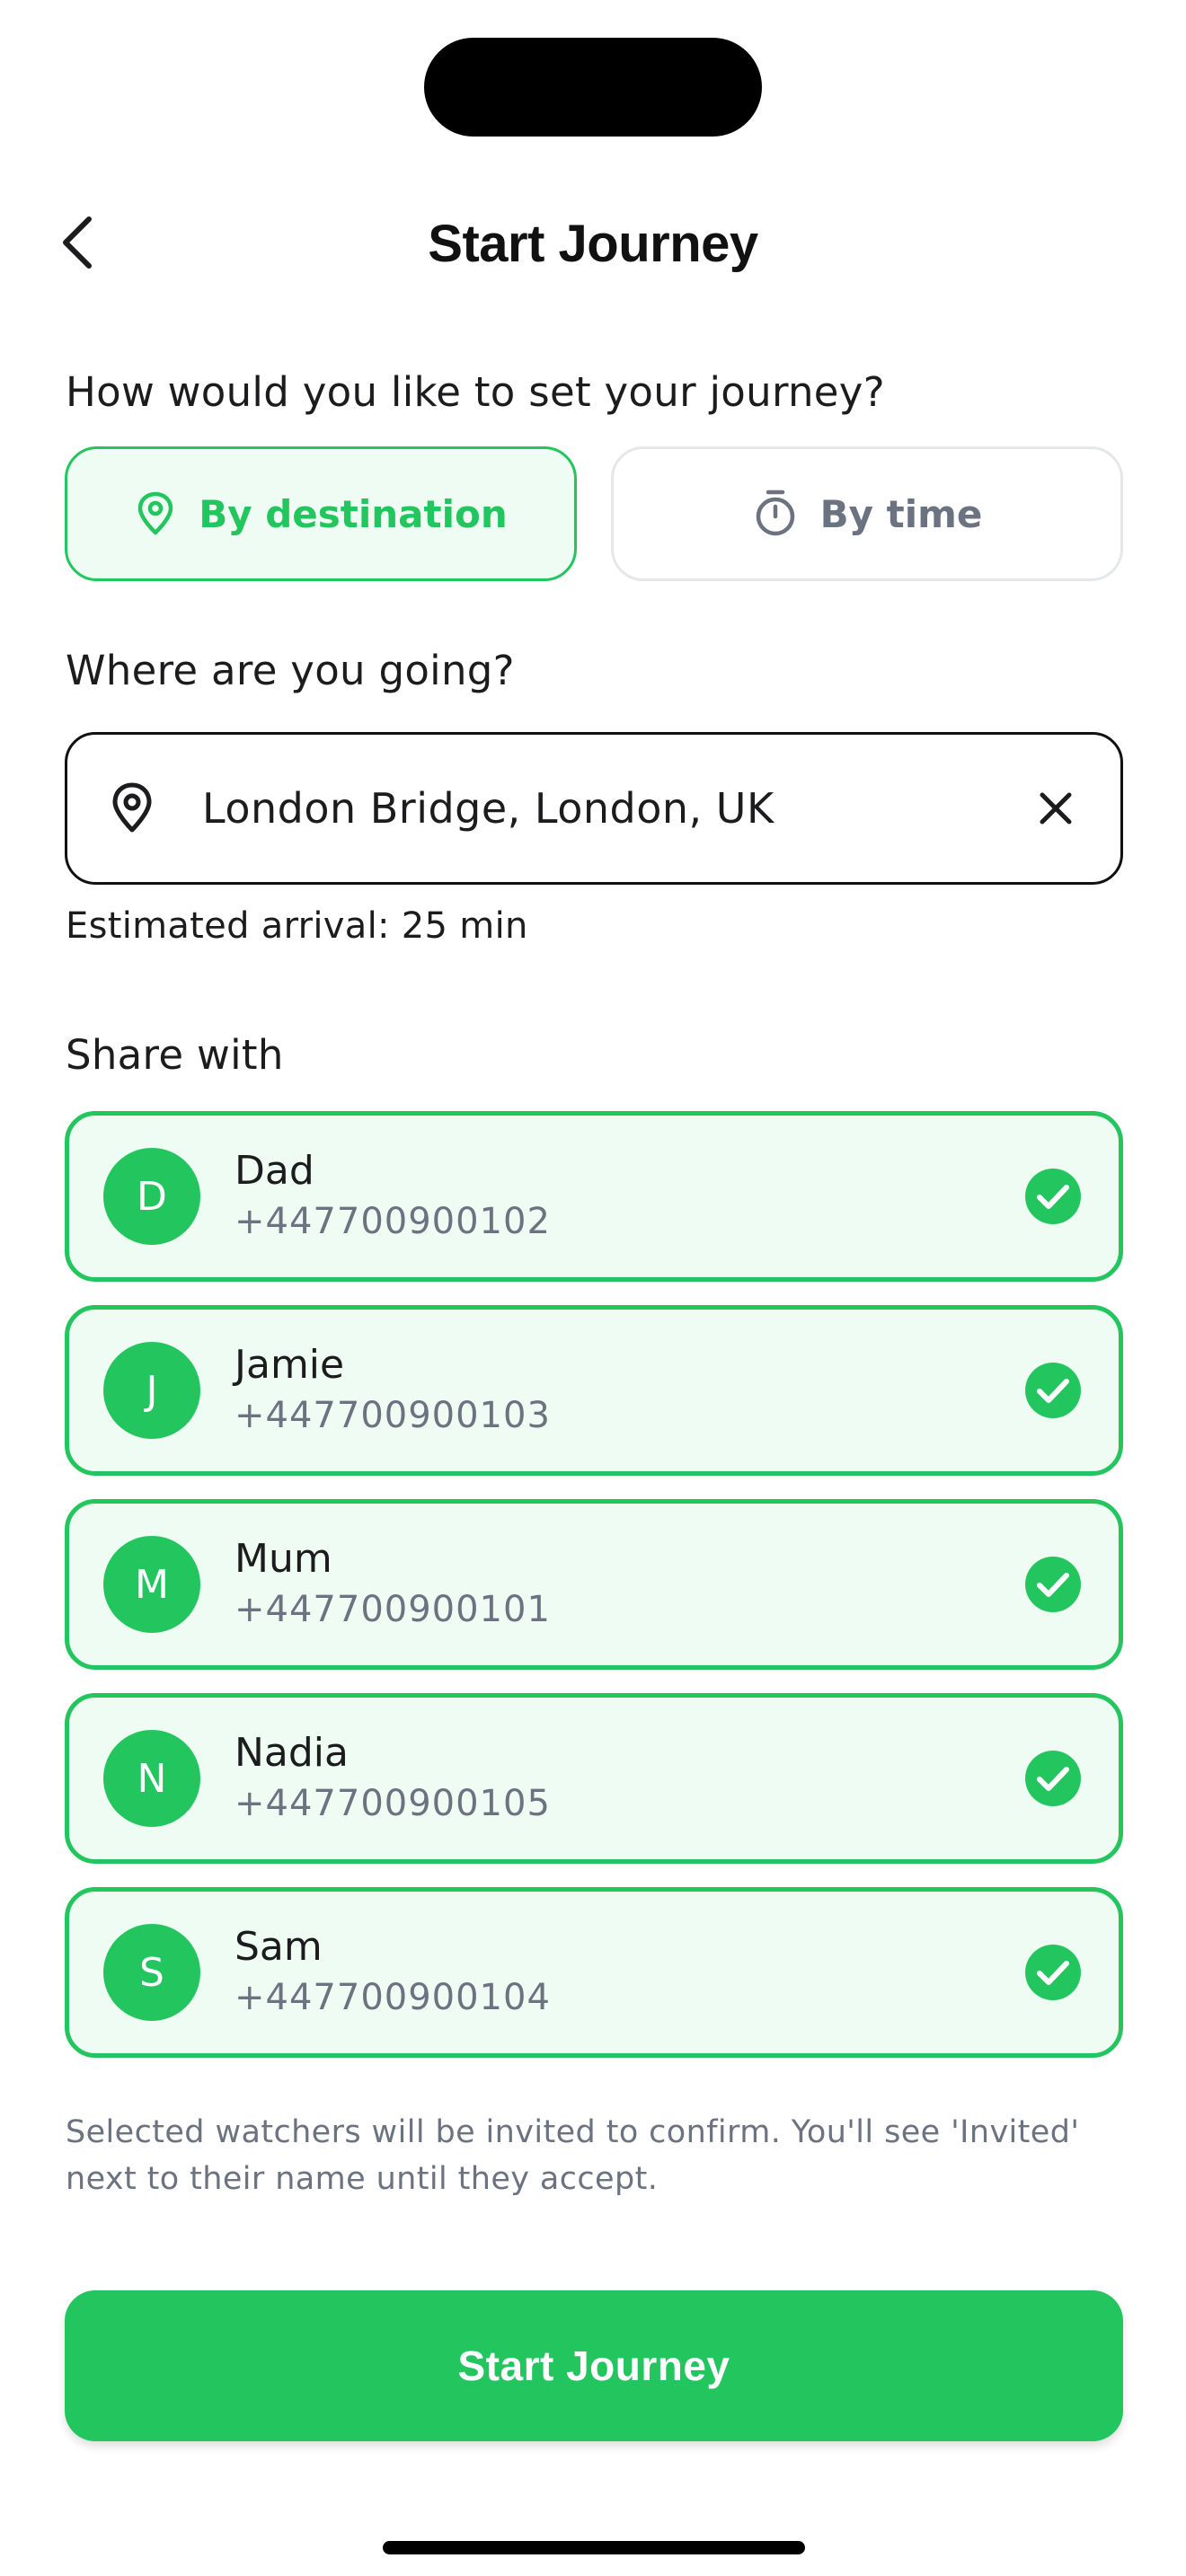 Image resolution: width=1186 pixels, height=2576 pixels. What do you see at coordinates (393, 1998) in the screenshot?
I see `contact-phone: +447700900104` at bounding box center [393, 1998].